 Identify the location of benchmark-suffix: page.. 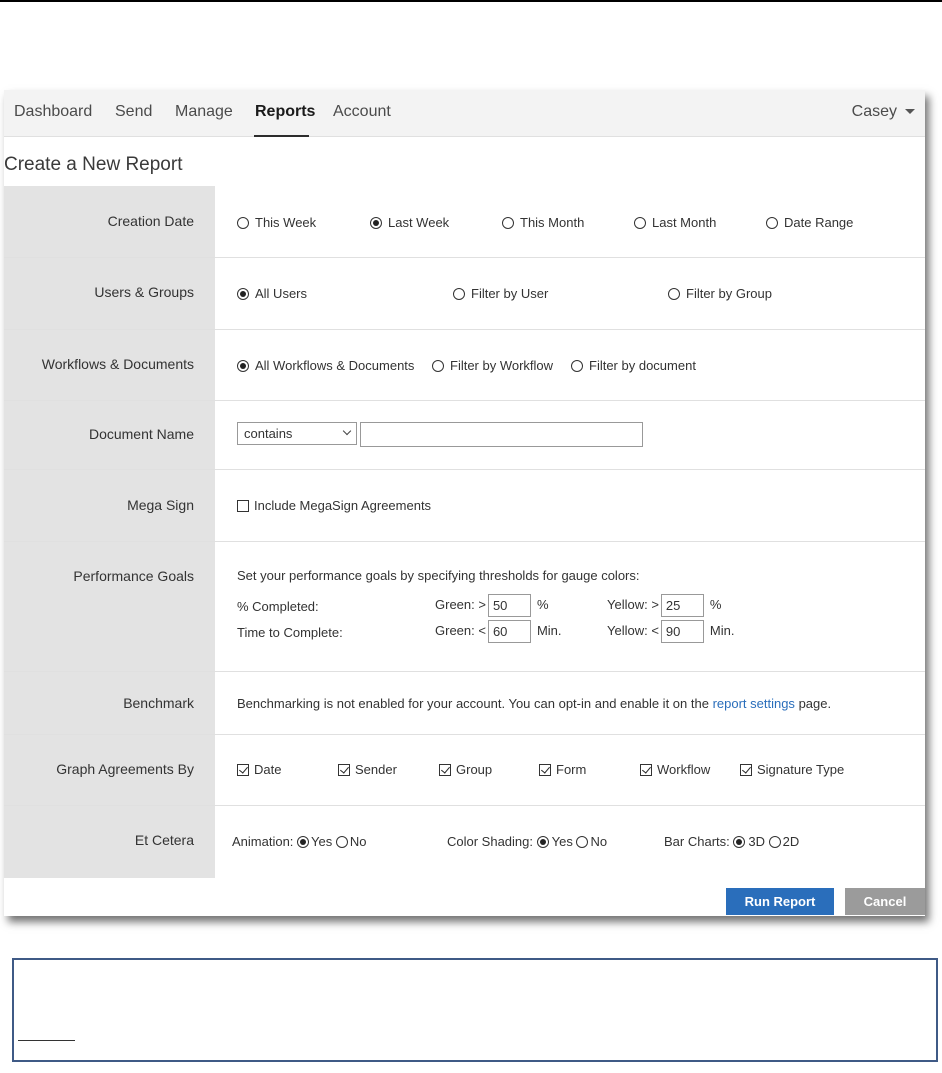
(815, 703).